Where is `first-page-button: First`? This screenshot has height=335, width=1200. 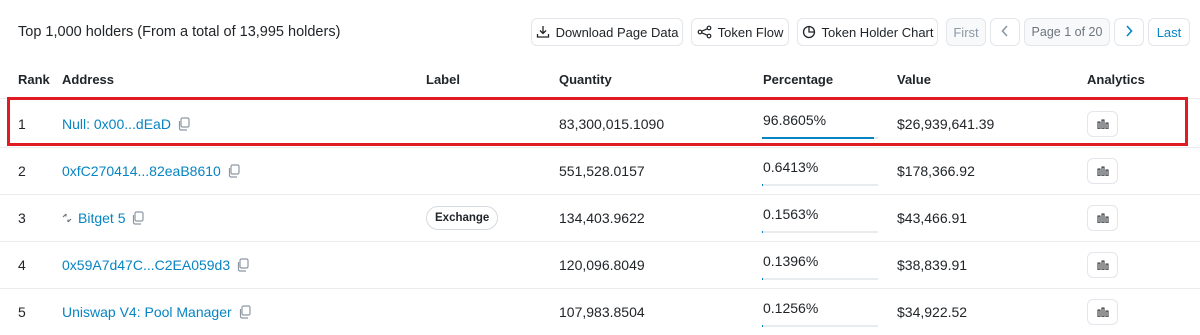 first-page-button: First is located at coordinates (966, 32).